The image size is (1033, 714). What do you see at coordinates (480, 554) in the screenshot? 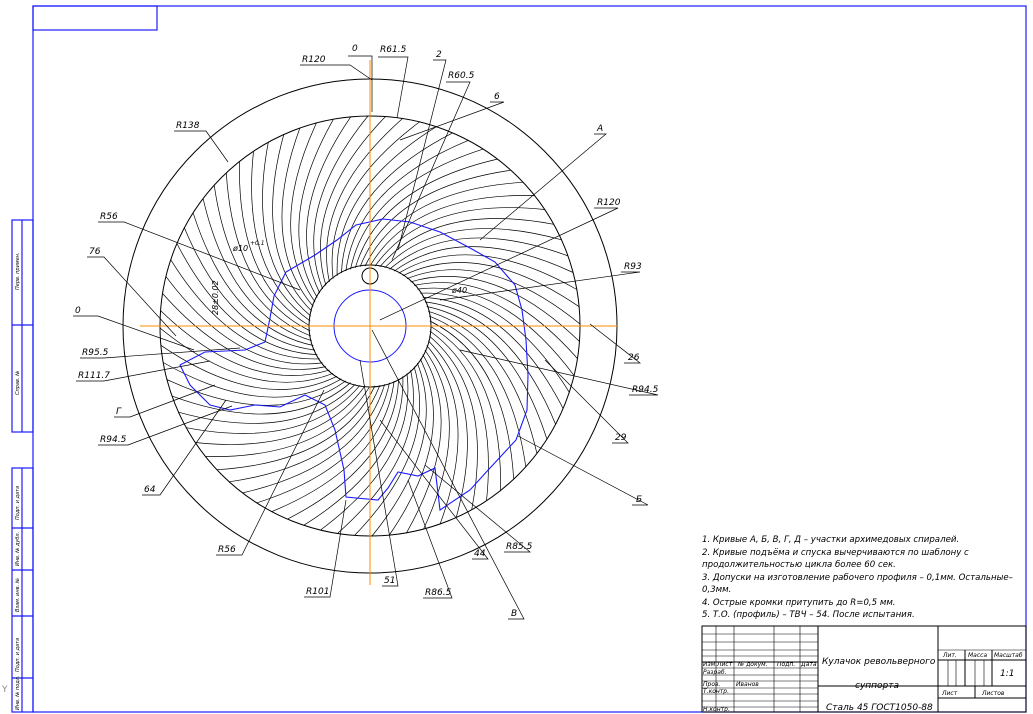
I see `label-44: 44` at bounding box center [480, 554].